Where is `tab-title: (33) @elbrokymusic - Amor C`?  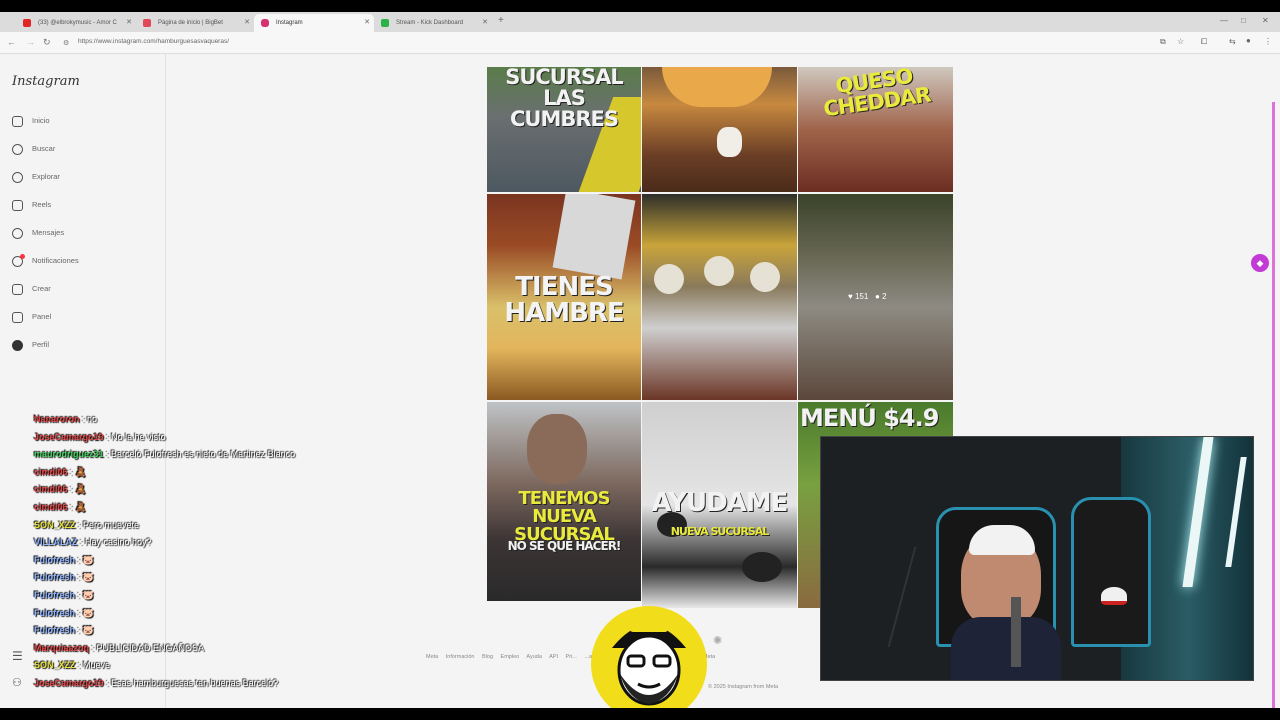 tab-title: (33) @elbrokymusic - Amor C is located at coordinates (77, 23).